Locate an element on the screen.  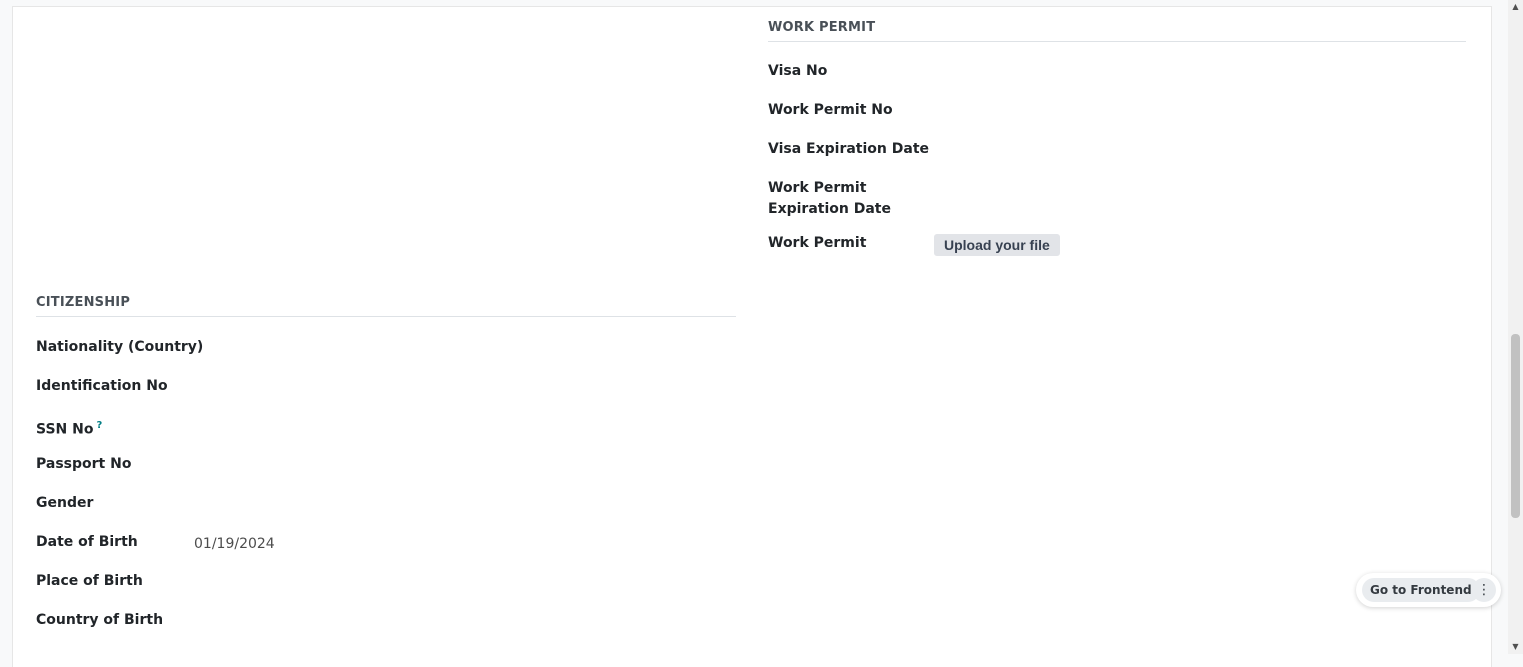
country-of-birth-label: Country of Birth is located at coordinates (100, 620).